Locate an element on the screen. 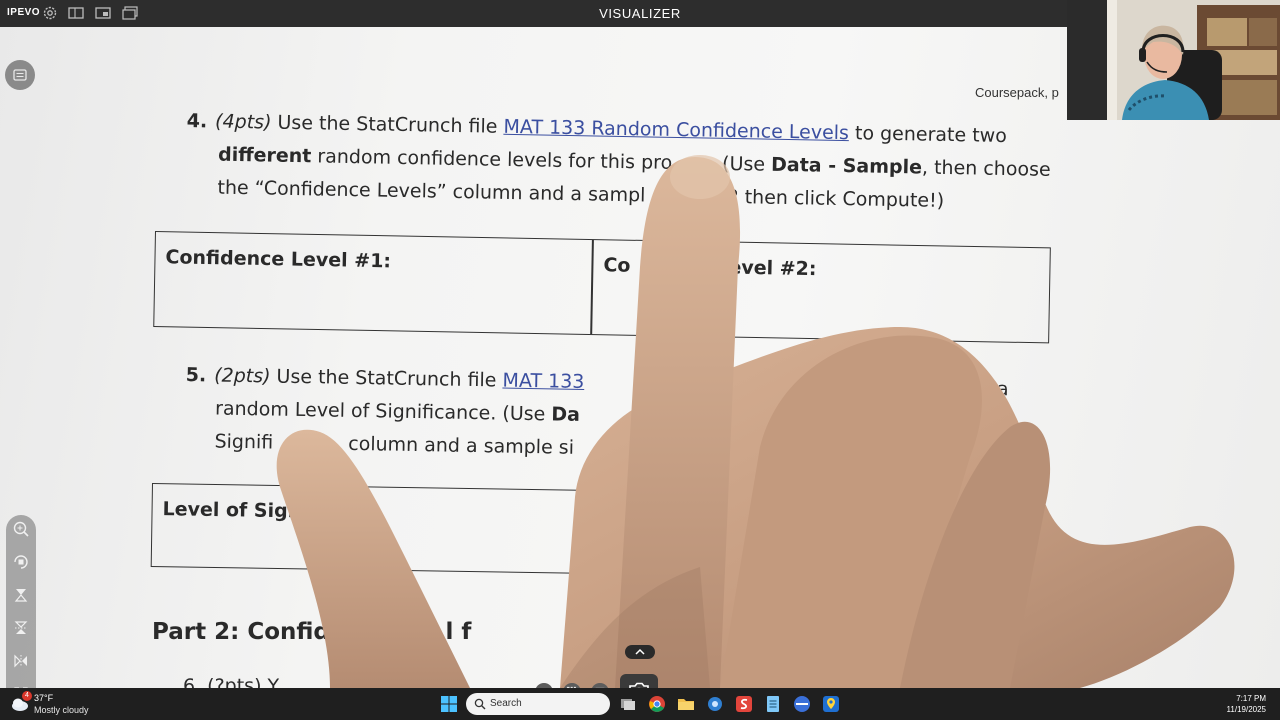 The width and height of the screenshot is (1280, 720). question-text: Signifi is located at coordinates (244, 442).